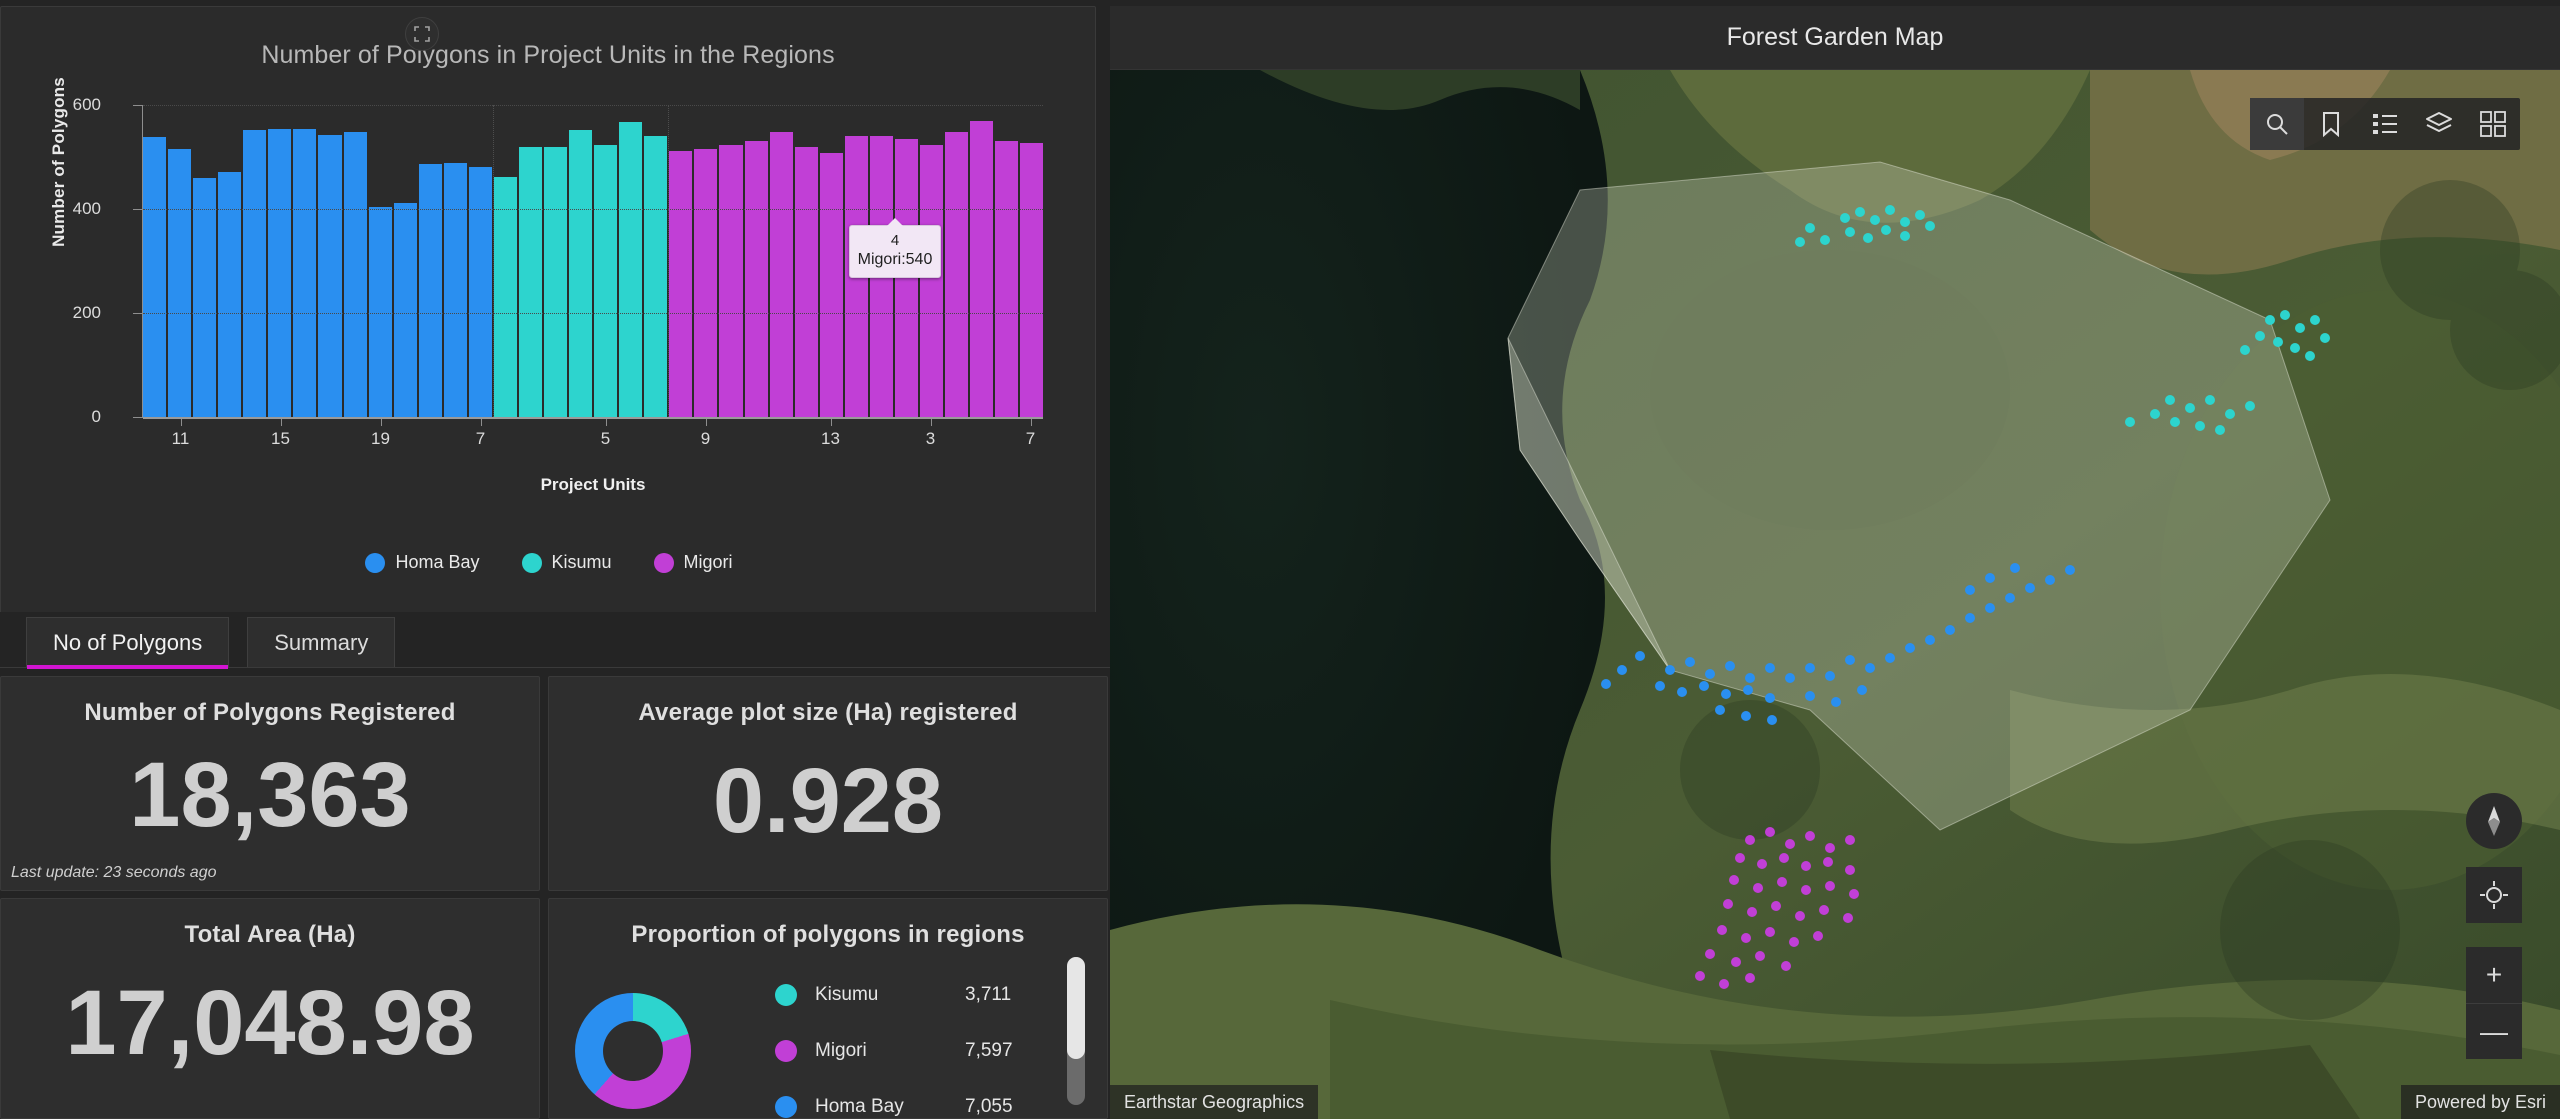  Describe the element at coordinates (693, 562) in the screenshot. I see `legend-item: Migori` at that location.